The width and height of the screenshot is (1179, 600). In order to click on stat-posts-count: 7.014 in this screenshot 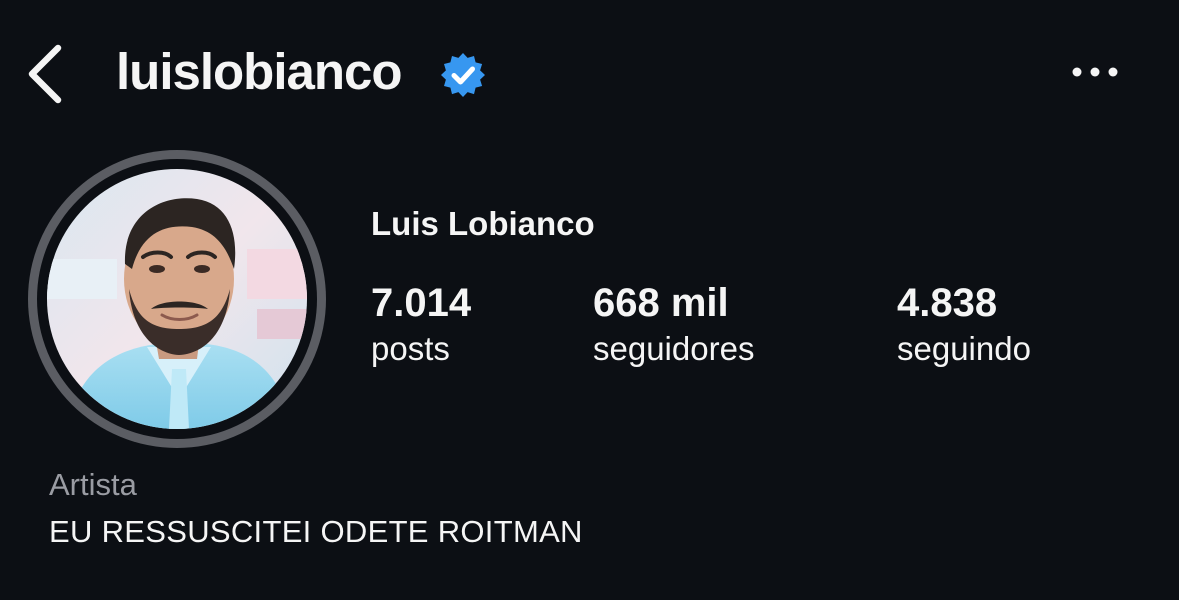, I will do `click(421, 303)`.